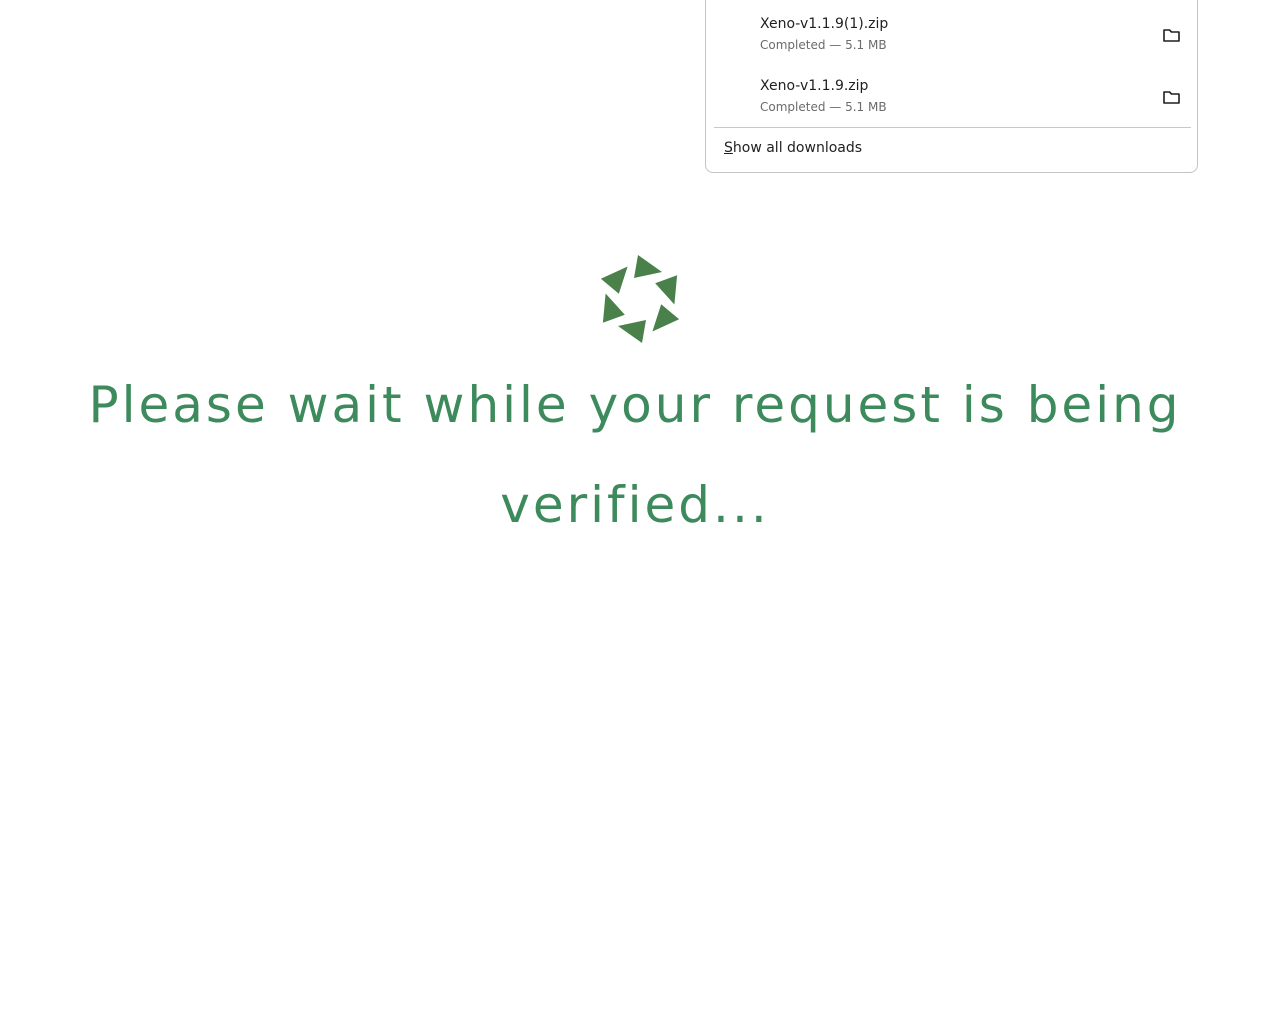 This screenshot has height=1024, width=1280. Describe the element at coordinates (952, 127) in the screenshot. I see `divider` at that location.